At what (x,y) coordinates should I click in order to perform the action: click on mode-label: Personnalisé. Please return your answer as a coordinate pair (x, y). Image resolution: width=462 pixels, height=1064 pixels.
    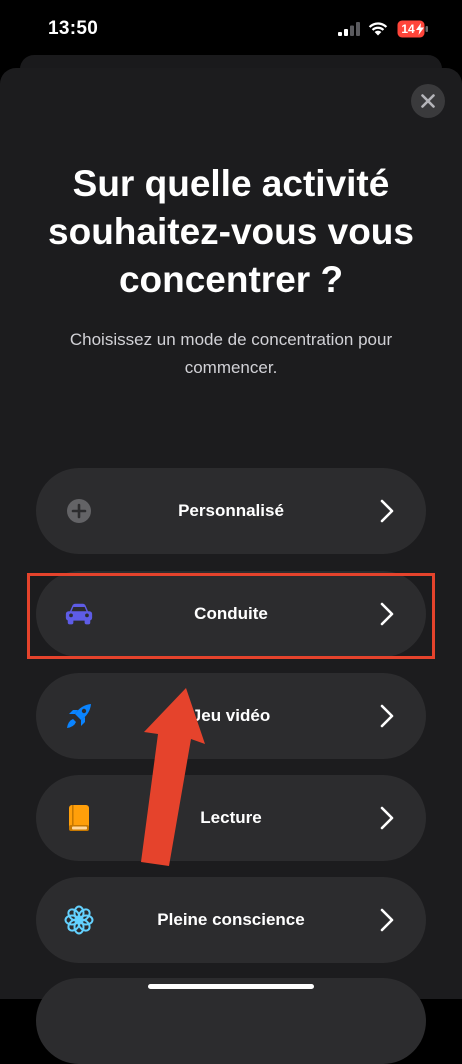
    Looking at the image, I should click on (231, 510).